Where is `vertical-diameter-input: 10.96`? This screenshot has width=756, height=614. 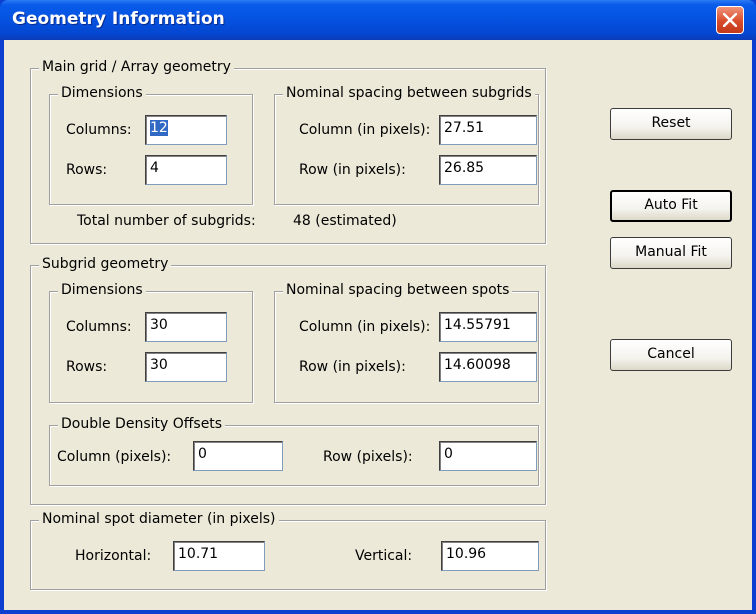 vertical-diameter-input: 10.96 is located at coordinates (490, 556).